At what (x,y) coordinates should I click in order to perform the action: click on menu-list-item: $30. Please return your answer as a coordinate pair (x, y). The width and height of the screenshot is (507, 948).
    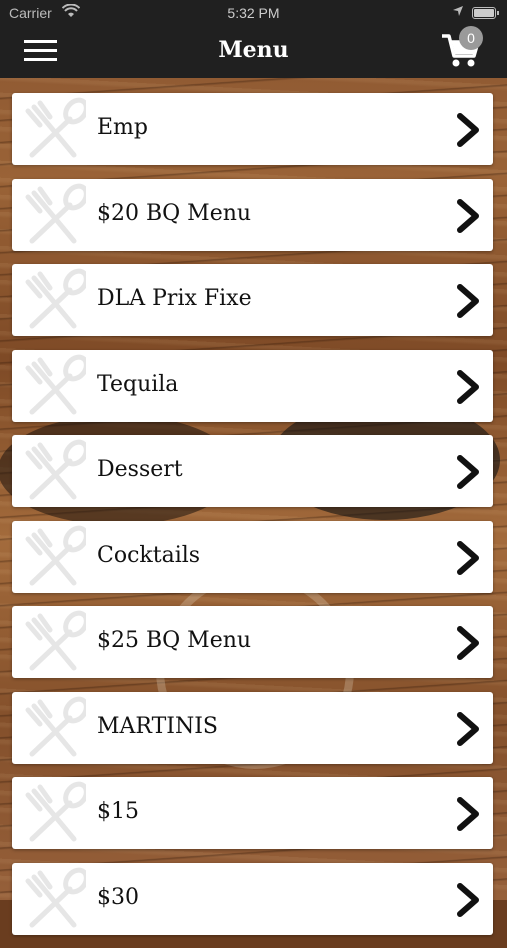
    Looking at the image, I should click on (252, 898).